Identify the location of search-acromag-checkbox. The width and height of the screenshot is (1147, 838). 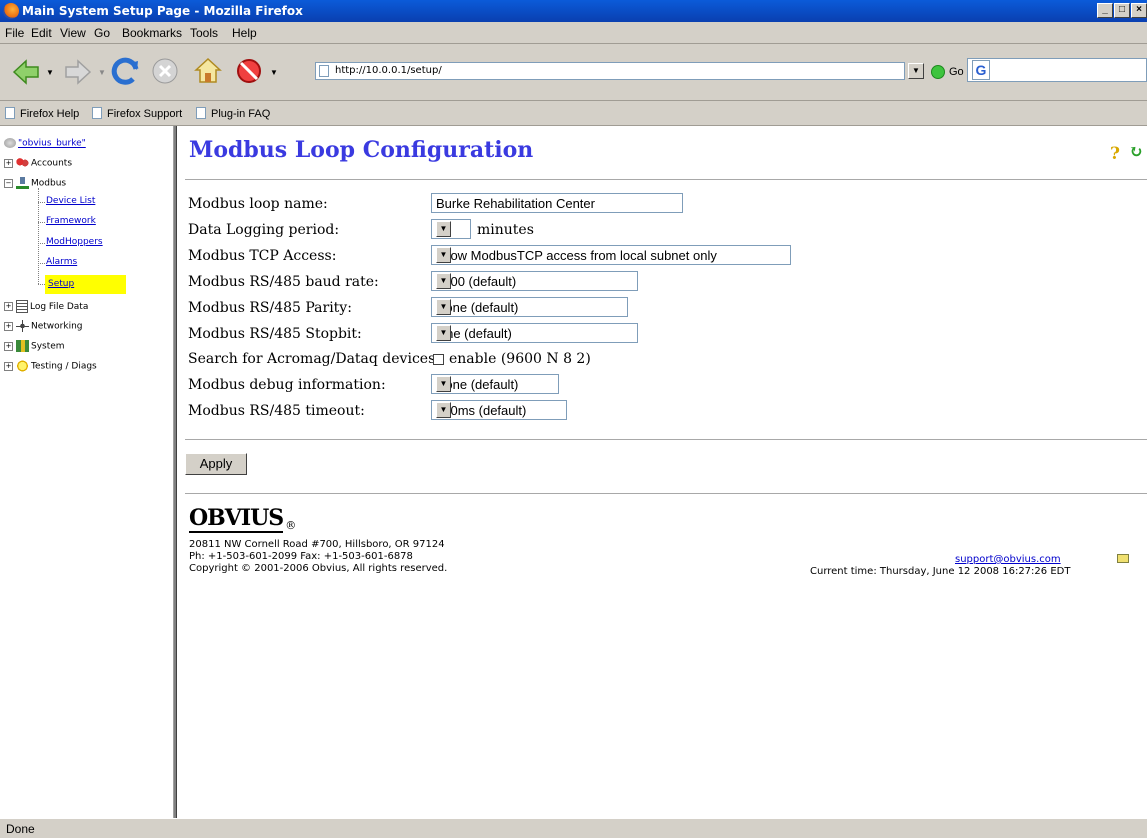
(438, 359).